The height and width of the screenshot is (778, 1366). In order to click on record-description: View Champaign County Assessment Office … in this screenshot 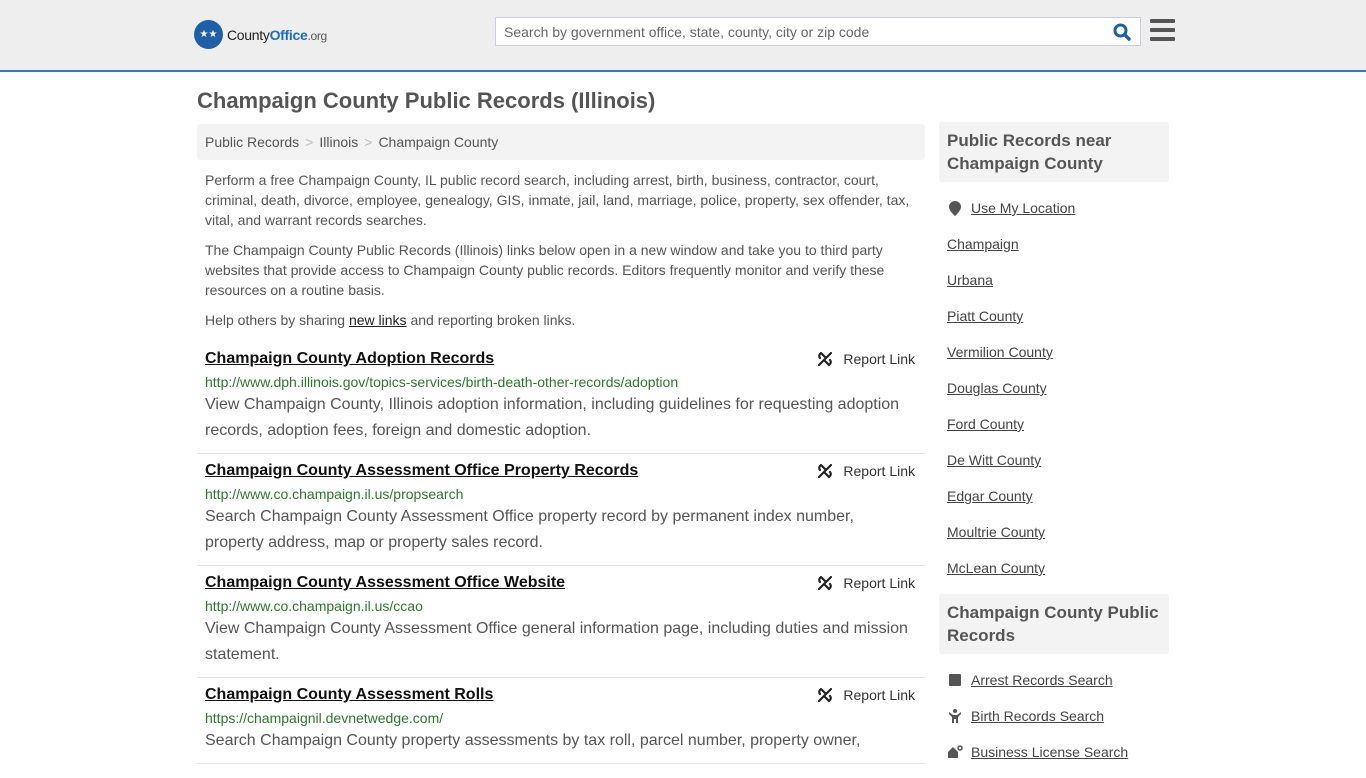, I will do `click(556, 641)`.